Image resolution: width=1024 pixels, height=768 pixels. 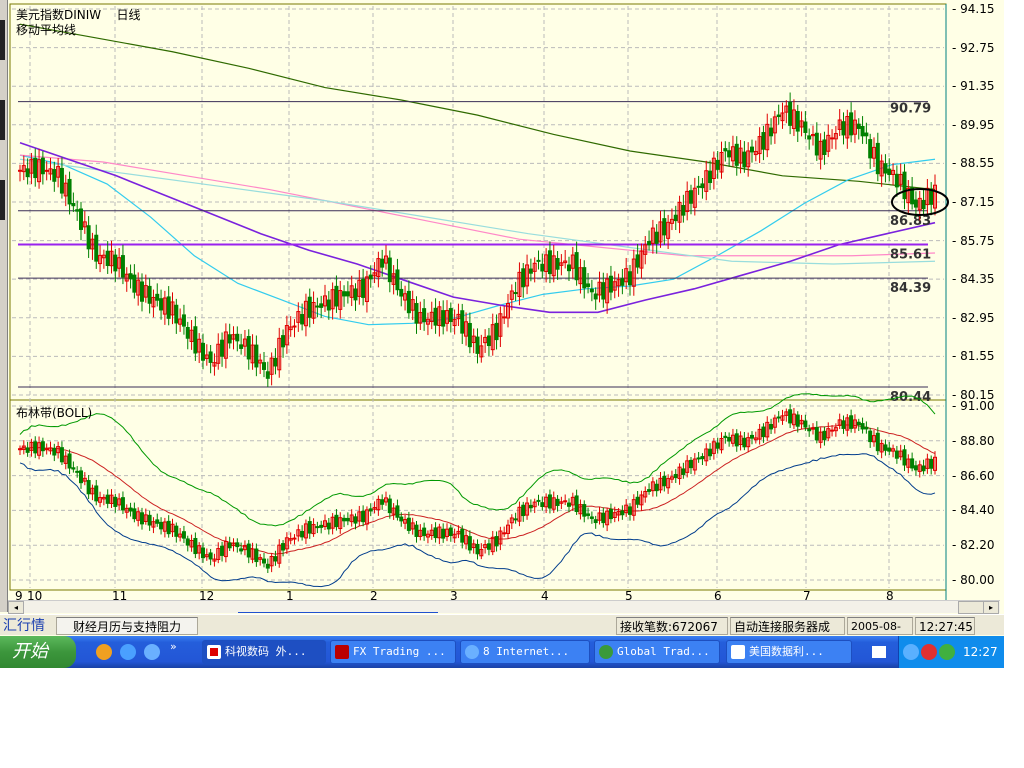 What do you see at coordinates (991, 607) in the screenshot?
I see `scroll-right-button: ▸` at bounding box center [991, 607].